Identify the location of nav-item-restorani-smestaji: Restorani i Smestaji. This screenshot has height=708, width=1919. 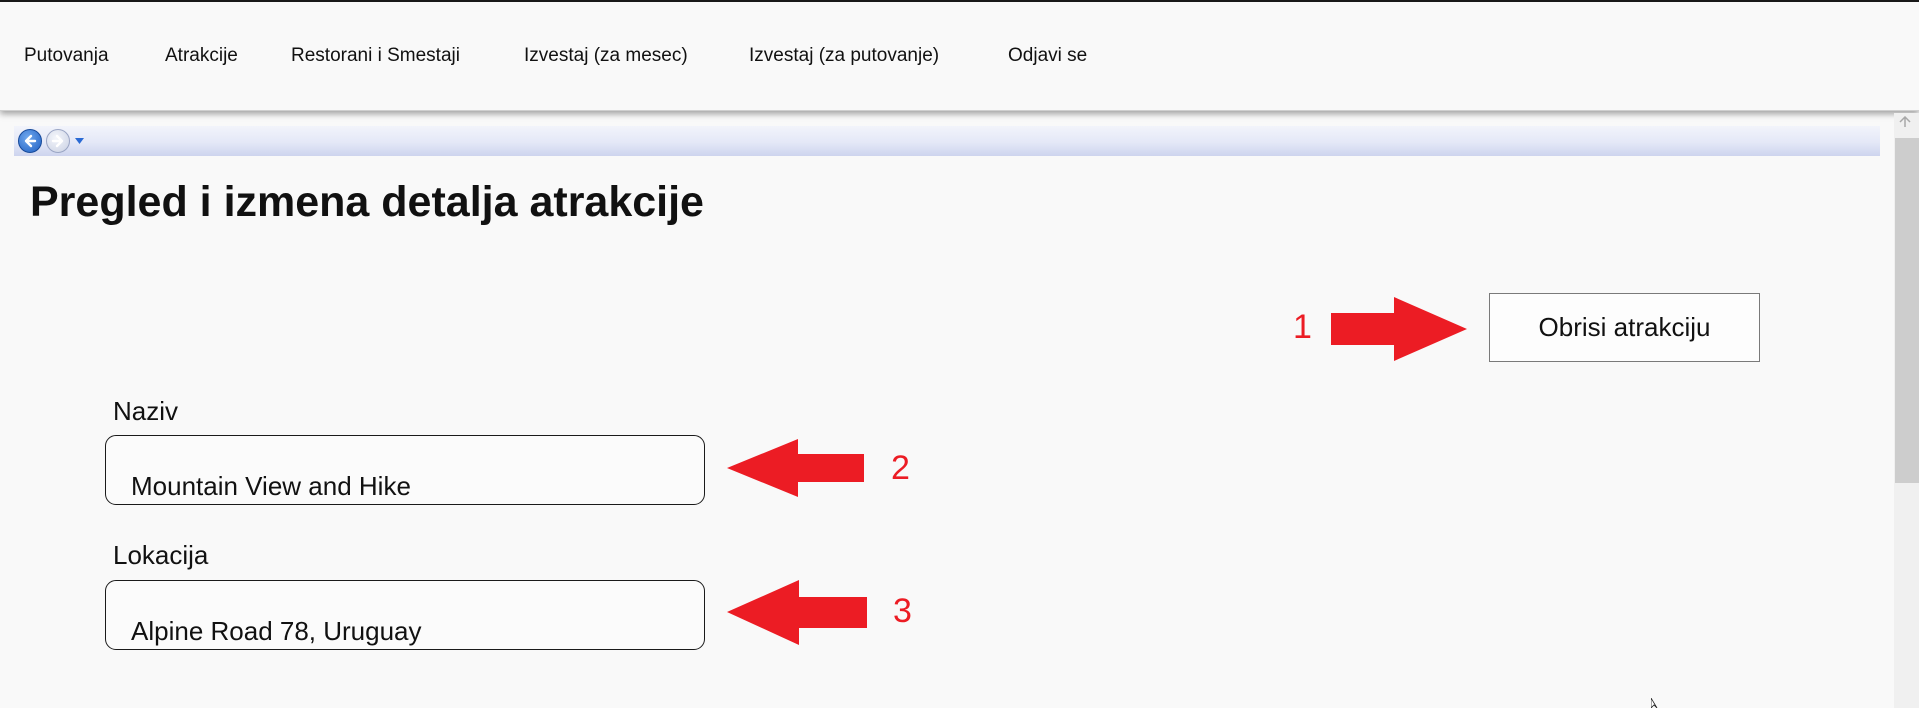
(375, 56).